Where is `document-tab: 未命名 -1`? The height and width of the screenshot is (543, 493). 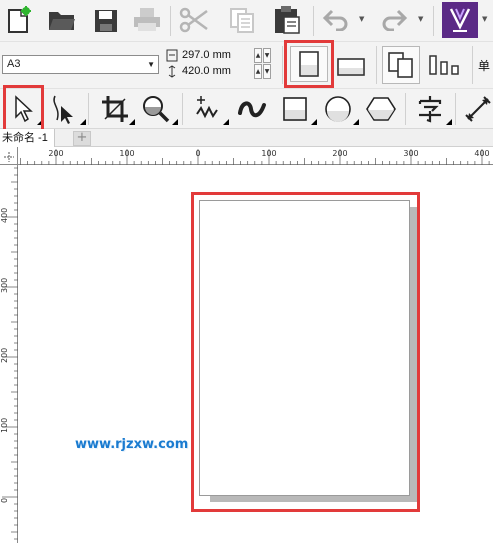 document-tab: 未命名 -1 is located at coordinates (27, 138).